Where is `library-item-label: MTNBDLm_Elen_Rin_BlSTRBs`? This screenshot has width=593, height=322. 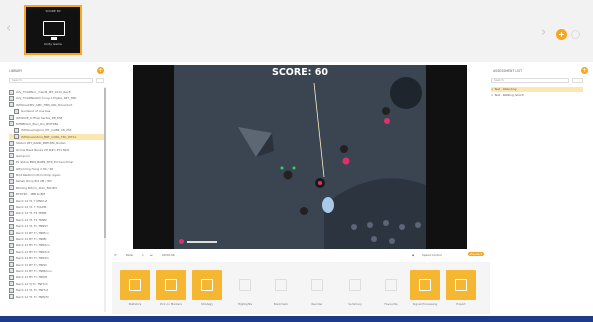 library-item-label: MTNBDLm_Elen_Rin_BlSTRBs is located at coordinates (37, 123).